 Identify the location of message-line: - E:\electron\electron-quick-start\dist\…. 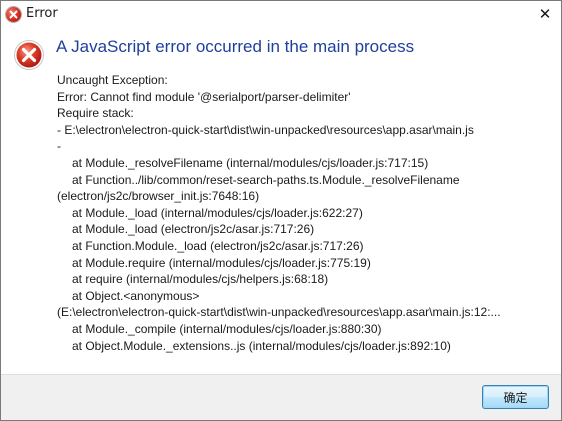
(265, 129).